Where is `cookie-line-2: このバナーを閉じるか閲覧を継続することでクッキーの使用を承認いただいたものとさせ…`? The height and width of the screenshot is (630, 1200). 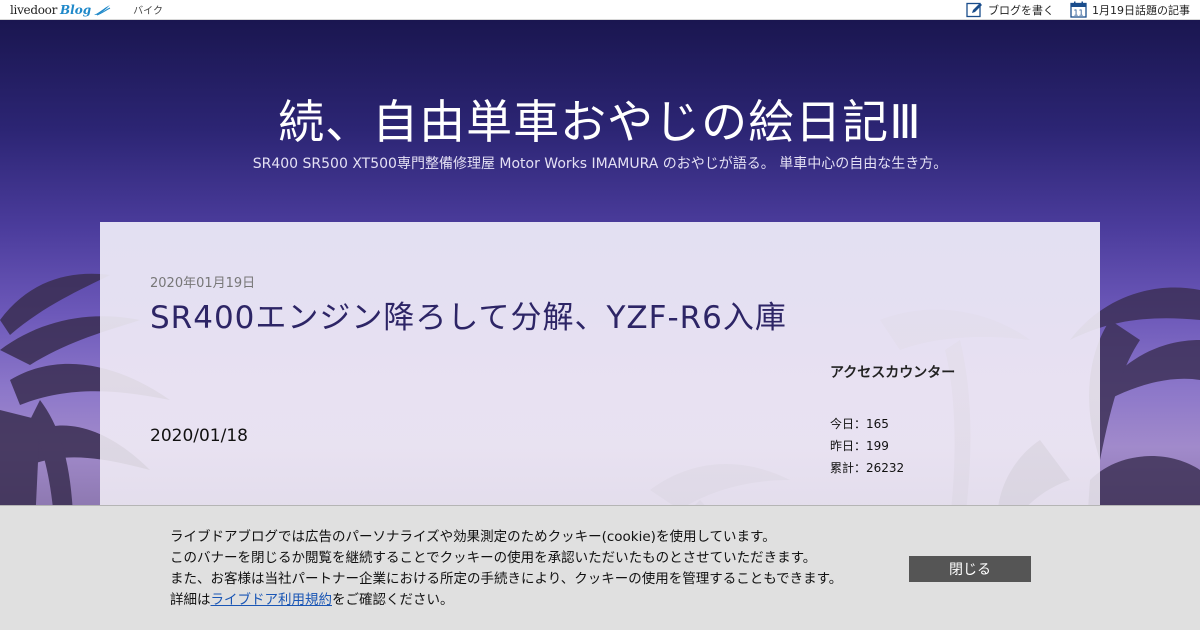 cookie-line-2: このバナーを閉じるか閲覧を継続することでクッキーの使用を承認いただいたものとさせ… is located at coordinates (493, 558).